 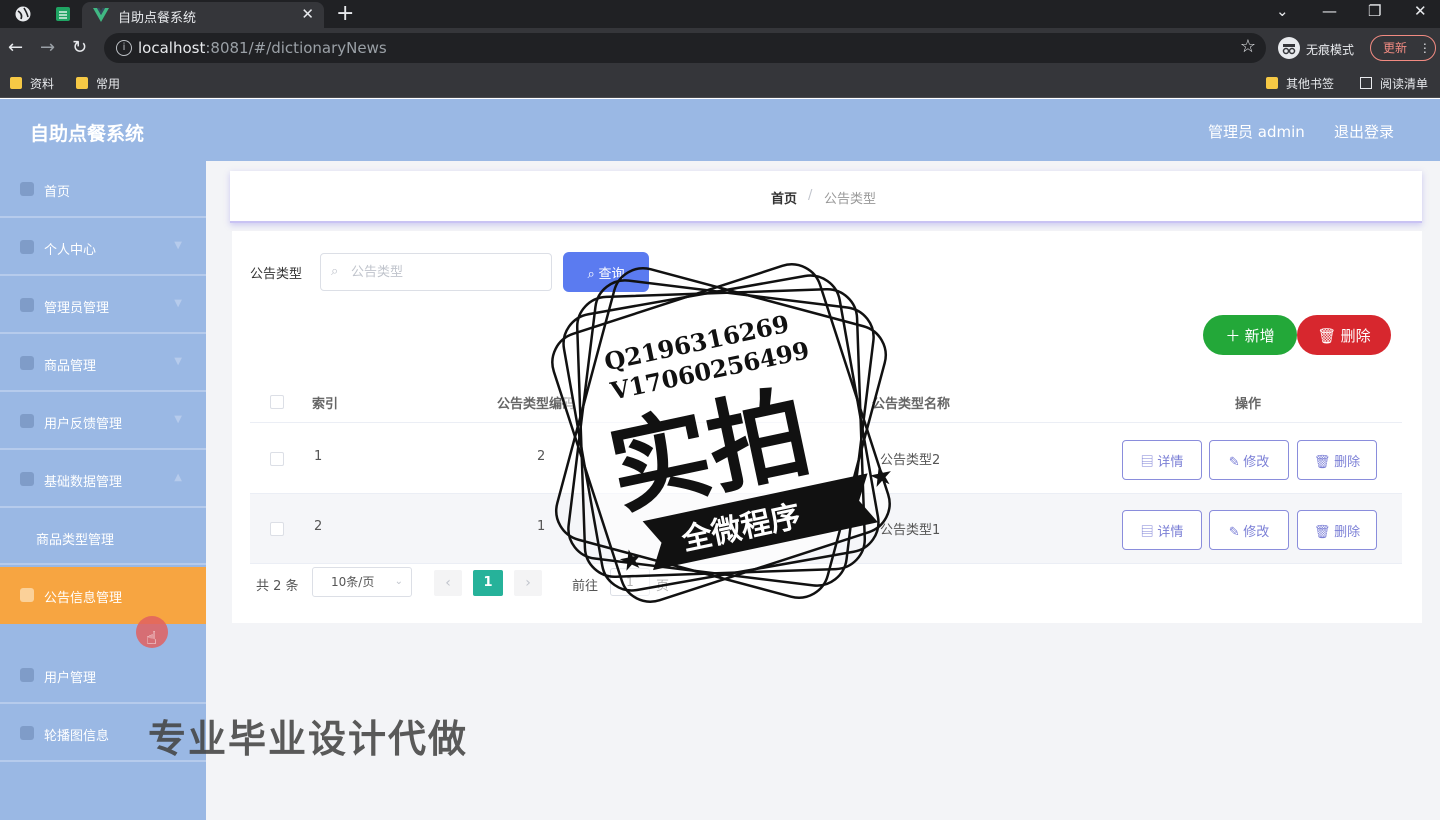 What do you see at coordinates (724, 433) in the screenshot?
I see `watermark-stamp: Q2196316269 V17060256499 实拍 全微程序 ★ ★` at bounding box center [724, 433].